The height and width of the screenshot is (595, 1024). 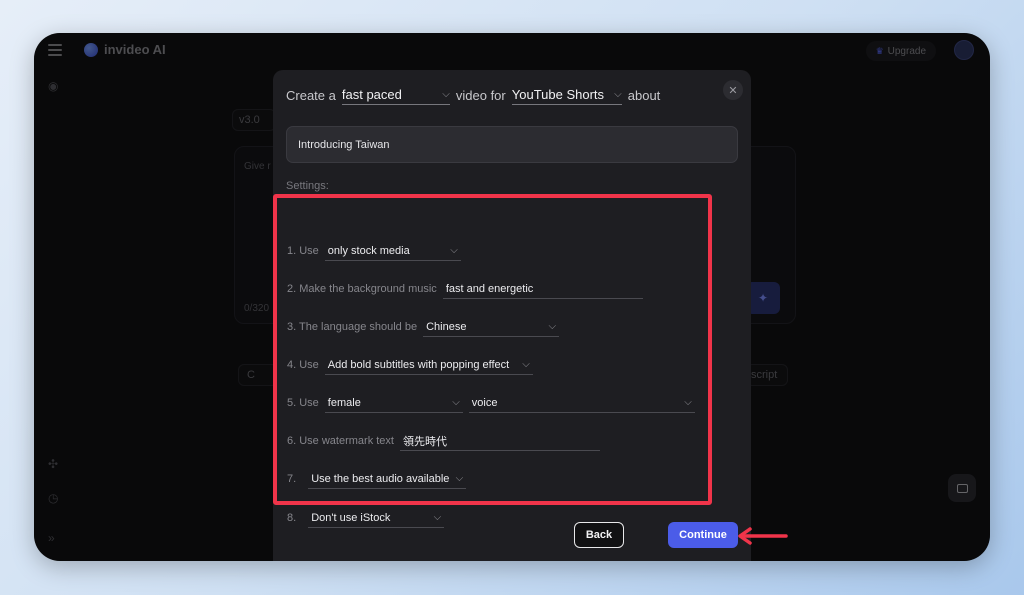 What do you see at coordinates (311, 95) in the screenshot?
I see `prompt-prefix: Create a` at bounding box center [311, 95].